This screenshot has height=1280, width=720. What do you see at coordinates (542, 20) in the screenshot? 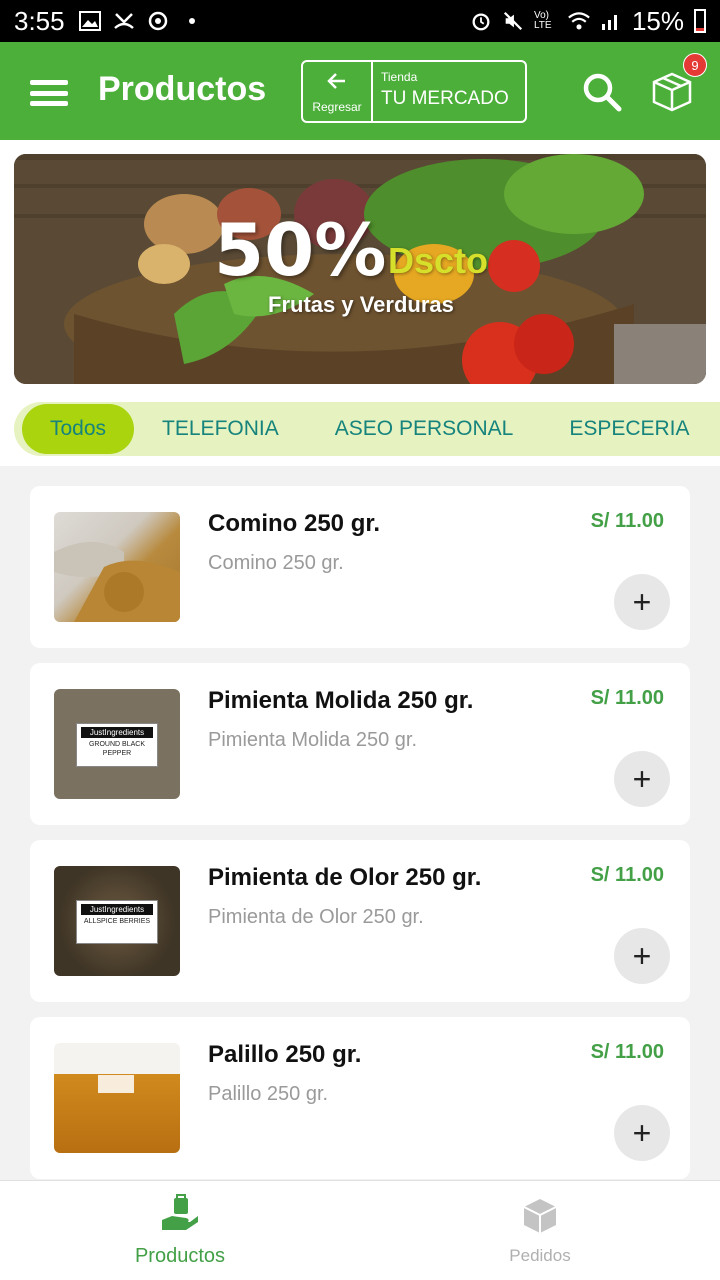
I see `lte-indicator: Vo) LTE` at bounding box center [542, 20].